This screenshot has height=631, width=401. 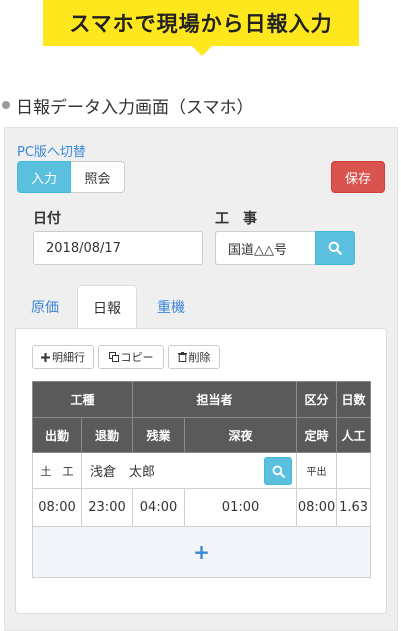 I want to click on promo-banner: スマホで現場から日報入力, so click(x=201, y=23).